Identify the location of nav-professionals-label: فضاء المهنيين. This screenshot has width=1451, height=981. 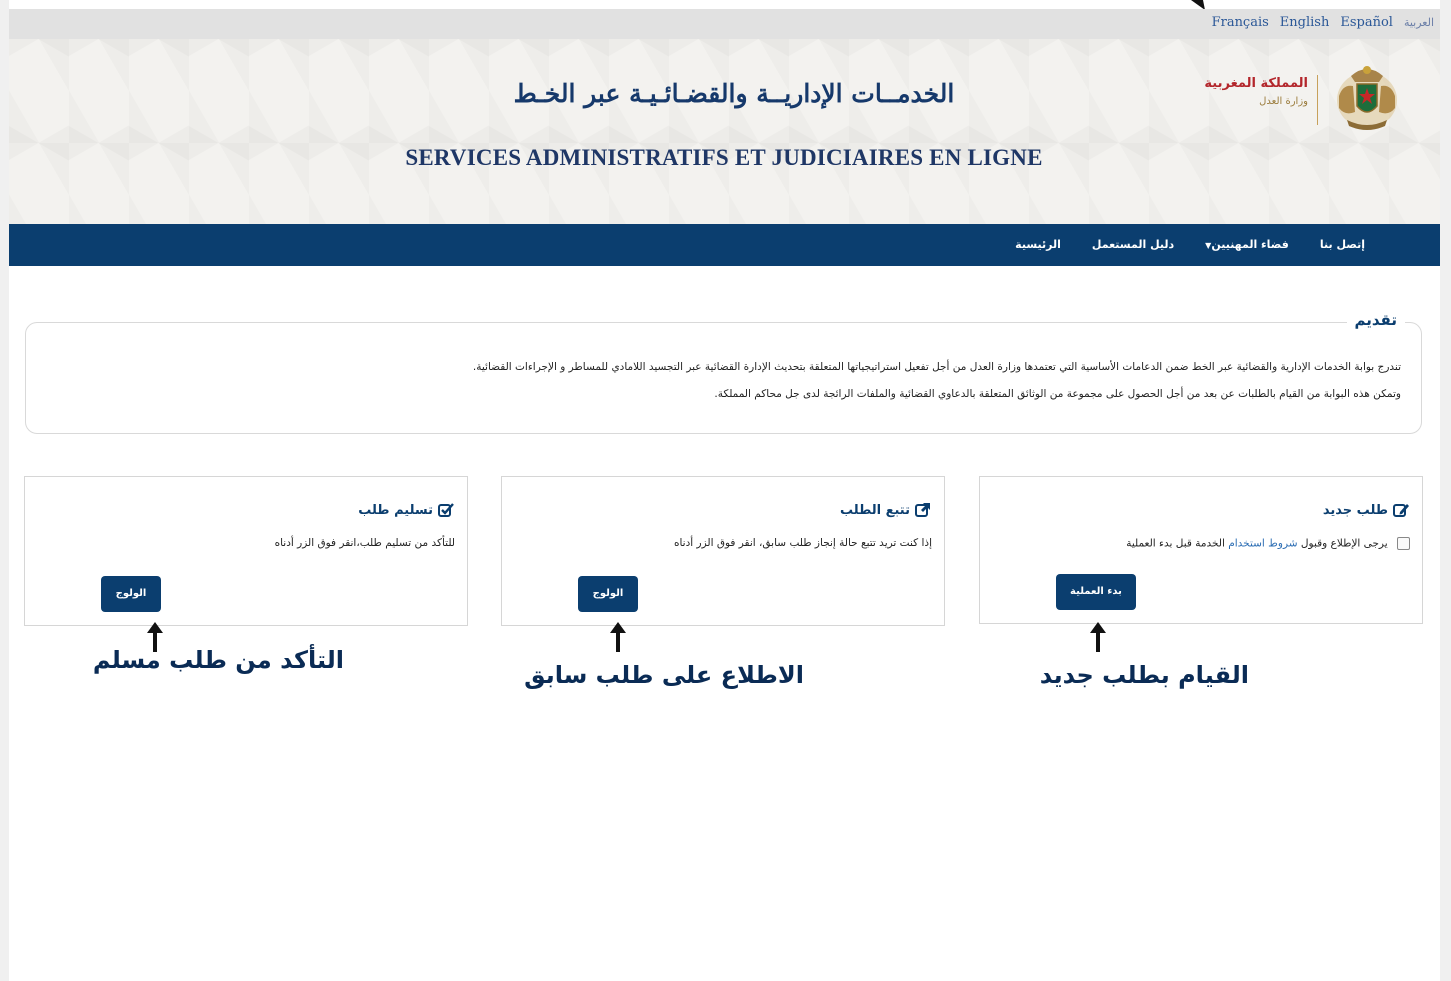
(1250, 244).